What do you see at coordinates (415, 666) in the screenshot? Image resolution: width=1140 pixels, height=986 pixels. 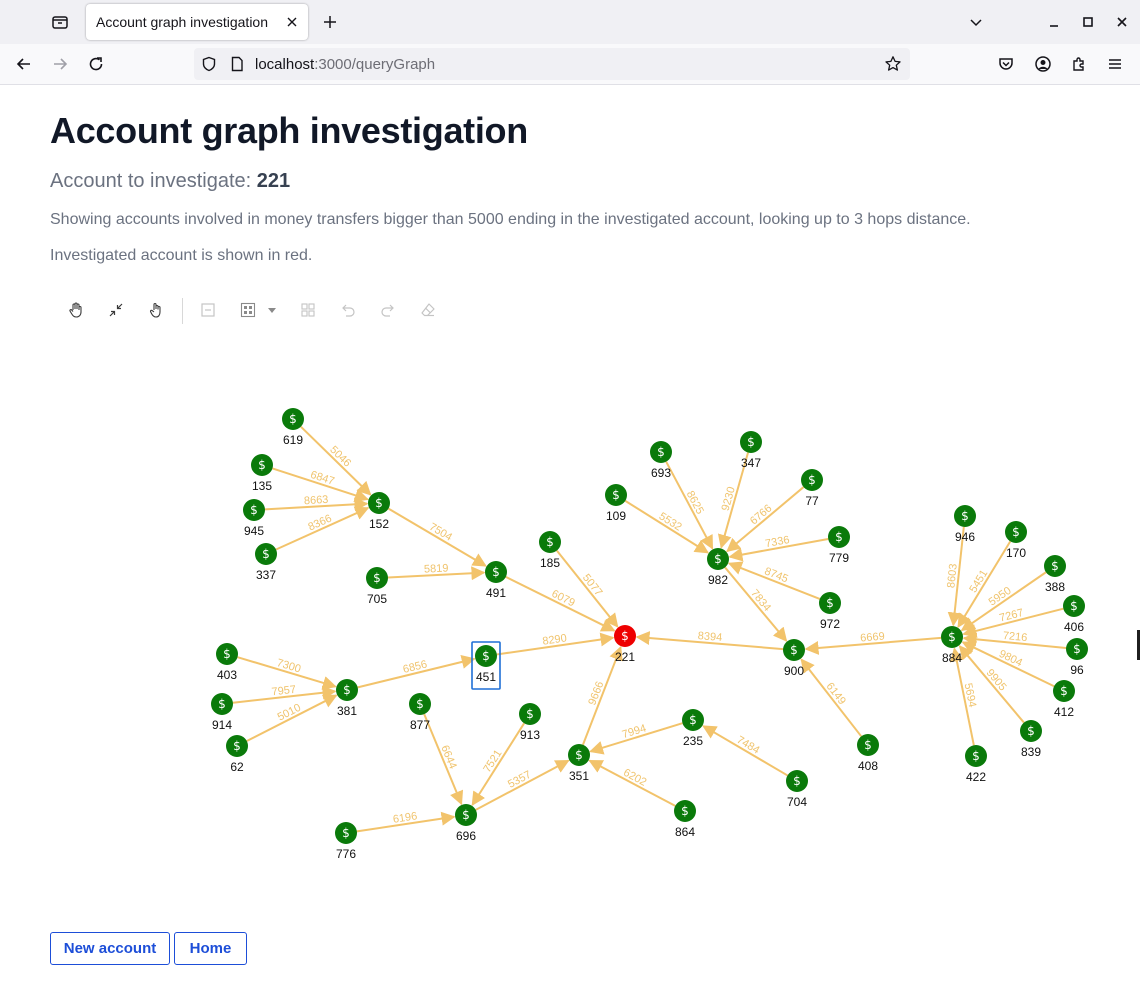 I see `edge-amount-label: 6856` at bounding box center [415, 666].